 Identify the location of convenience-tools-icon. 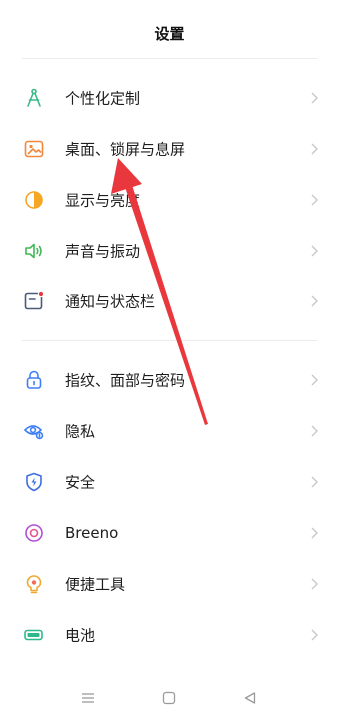
(34, 584).